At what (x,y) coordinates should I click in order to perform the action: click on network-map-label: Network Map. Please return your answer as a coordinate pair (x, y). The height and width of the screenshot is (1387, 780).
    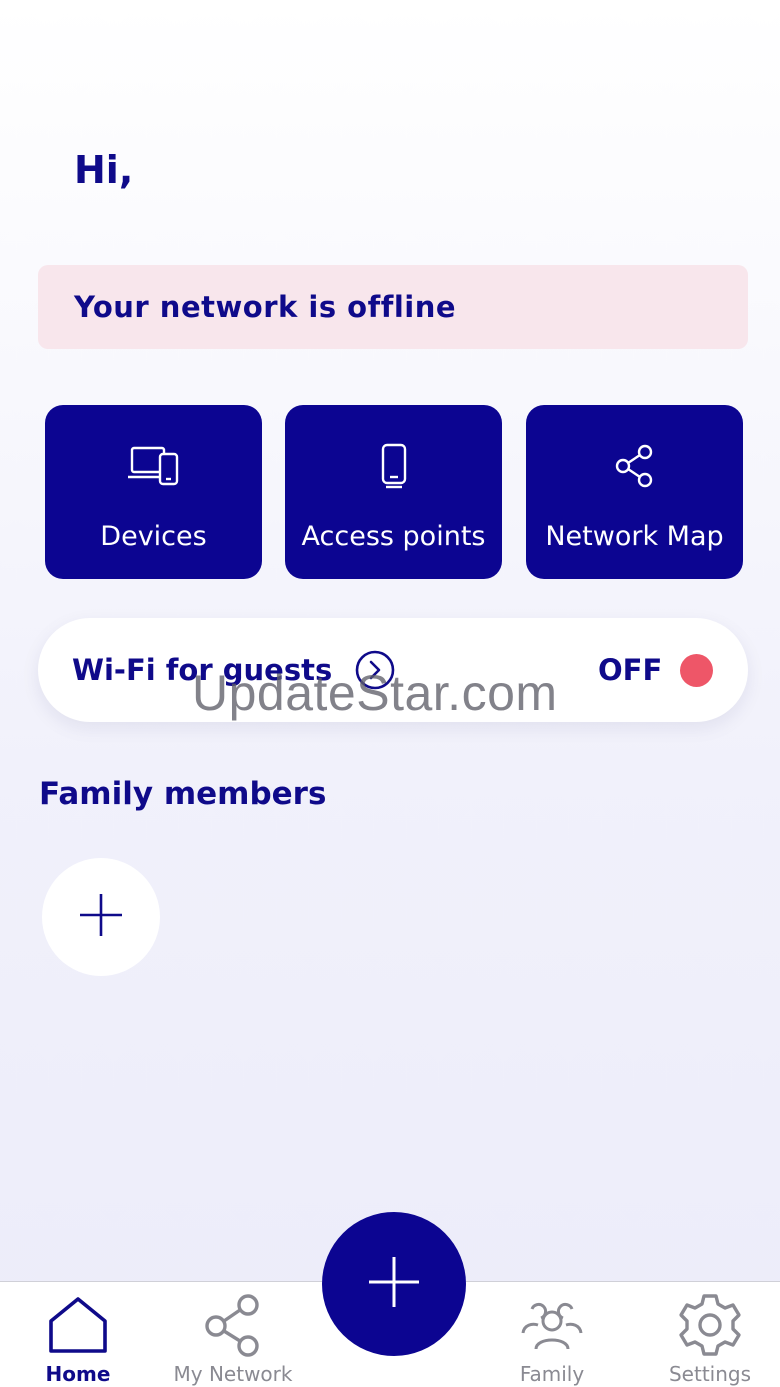
    Looking at the image, I should click on (634, 536).